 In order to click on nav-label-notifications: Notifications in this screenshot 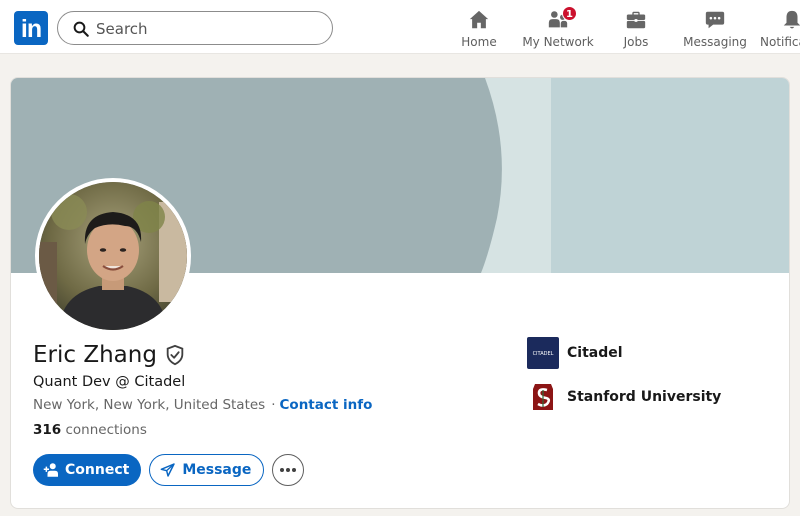, I will do `click(780, 42)`.